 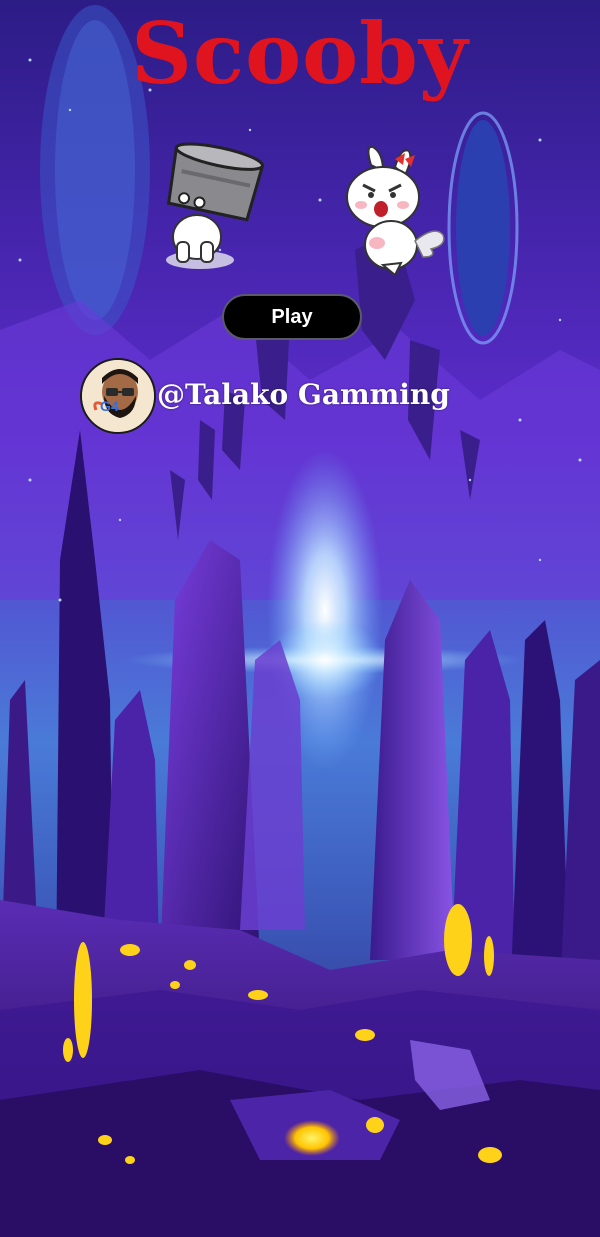 What do you see at coordinates (395, 211) in the screenshot?
I see `angry-bunny-icon` at bounding box center [395, 211].